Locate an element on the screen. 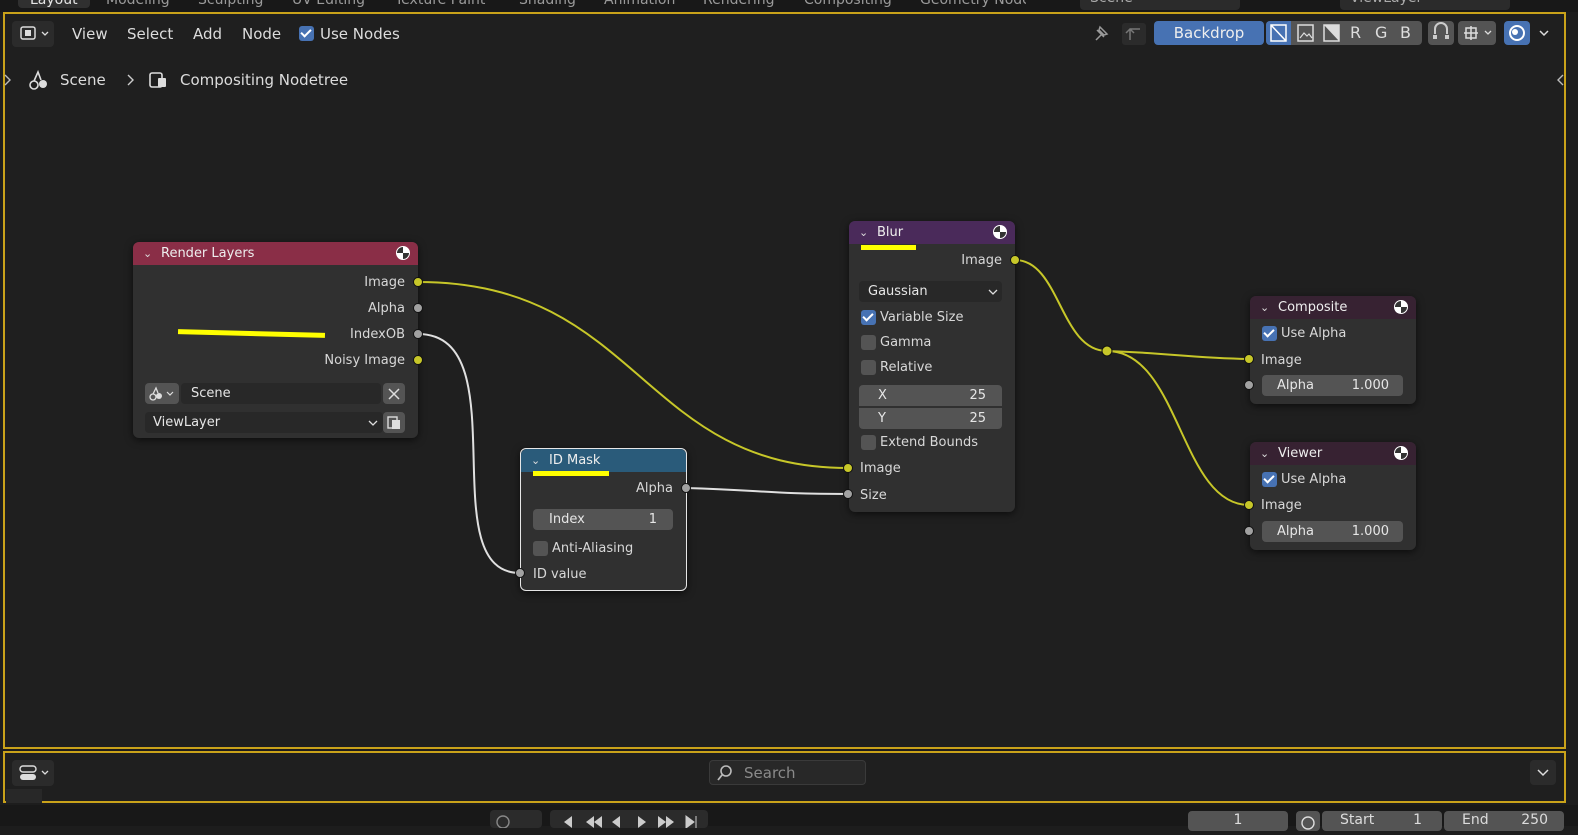  tab-texture-paint: Texture Paint is located at coordinates (440, 4).